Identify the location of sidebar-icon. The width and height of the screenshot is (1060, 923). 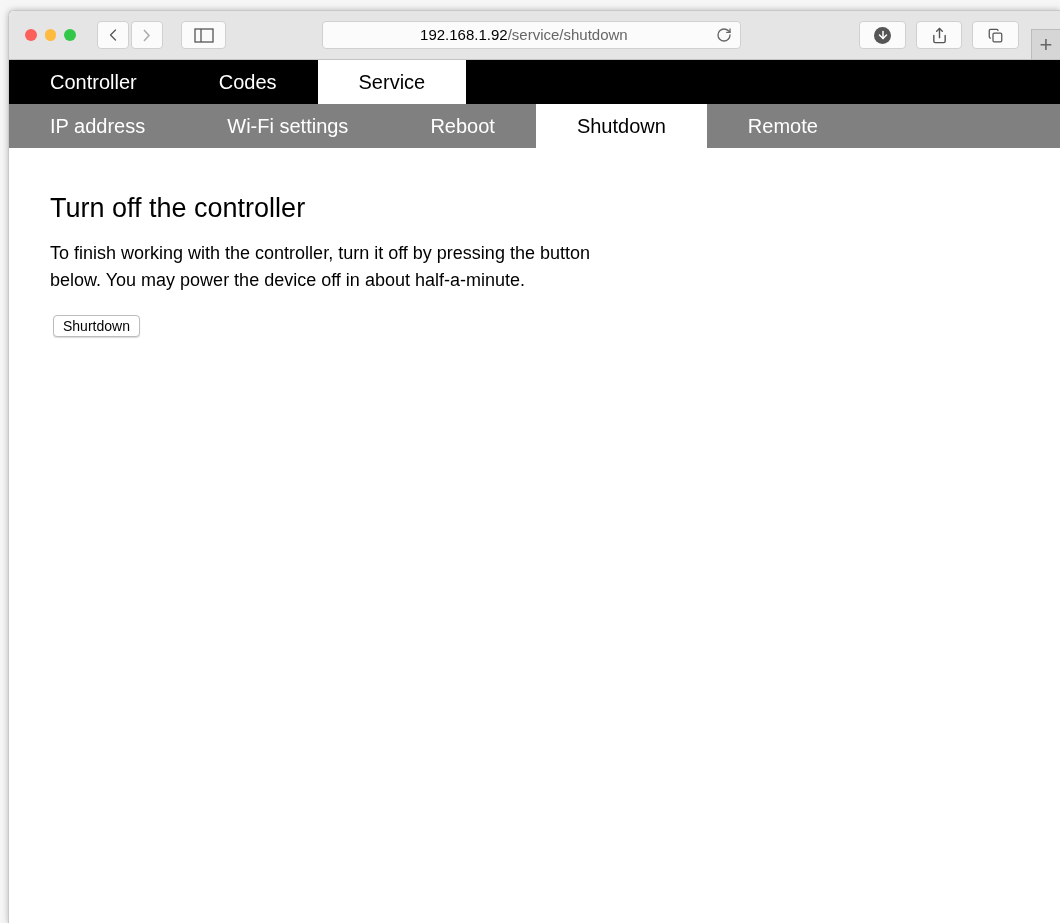
(203, 35).